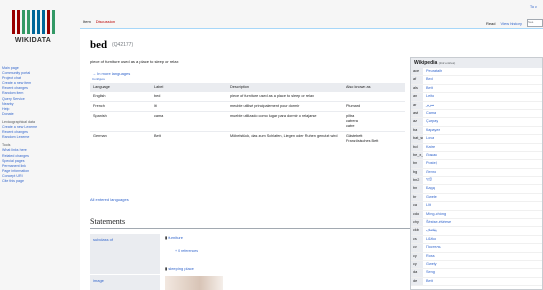  I want to click on sitelink-title: Leito, so click(428, 96).